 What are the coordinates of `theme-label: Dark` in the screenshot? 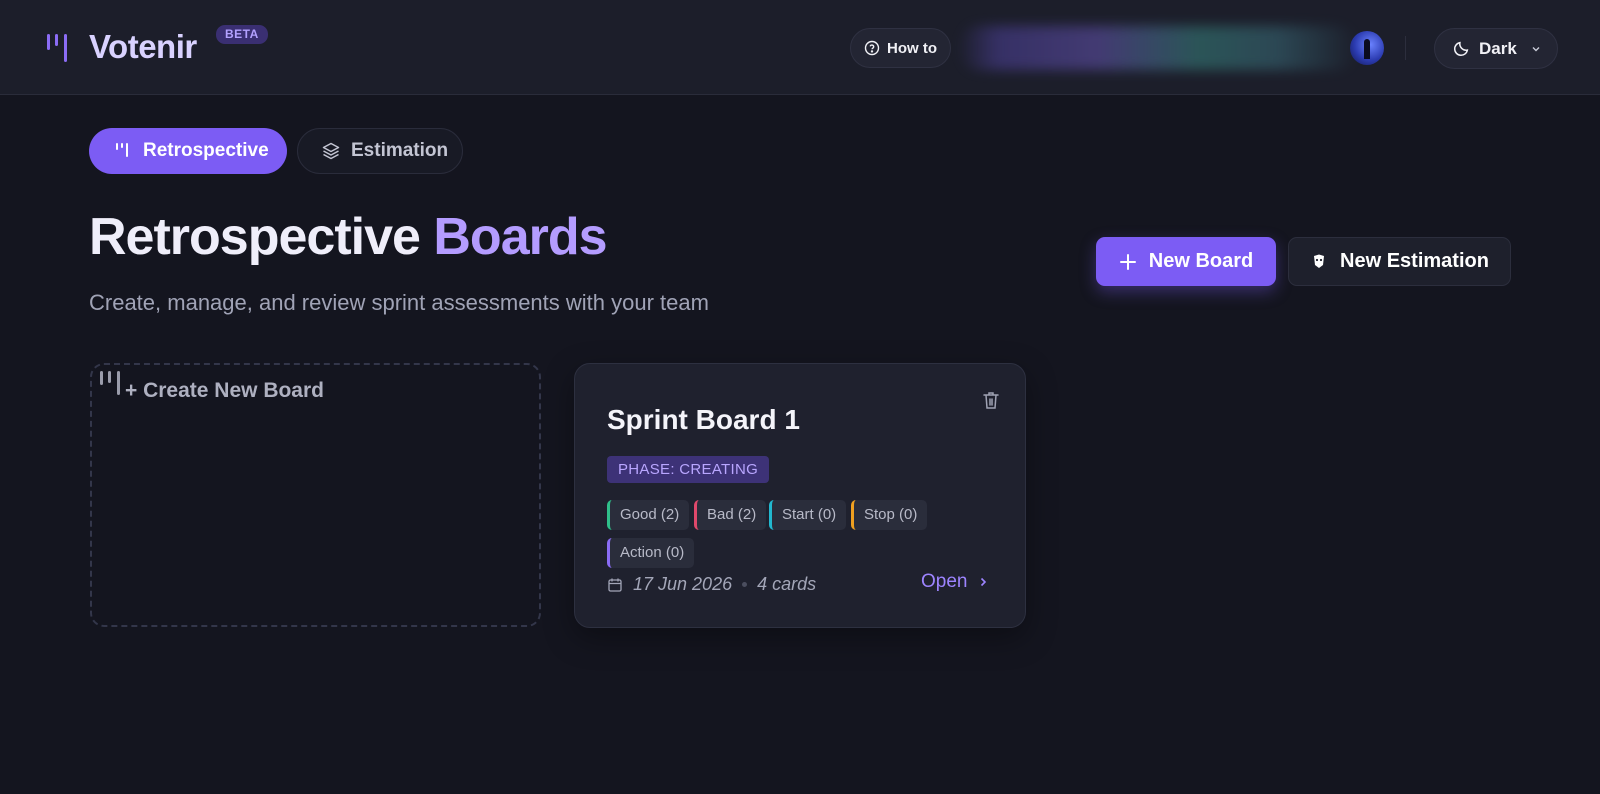 It's located at (1498, 48).